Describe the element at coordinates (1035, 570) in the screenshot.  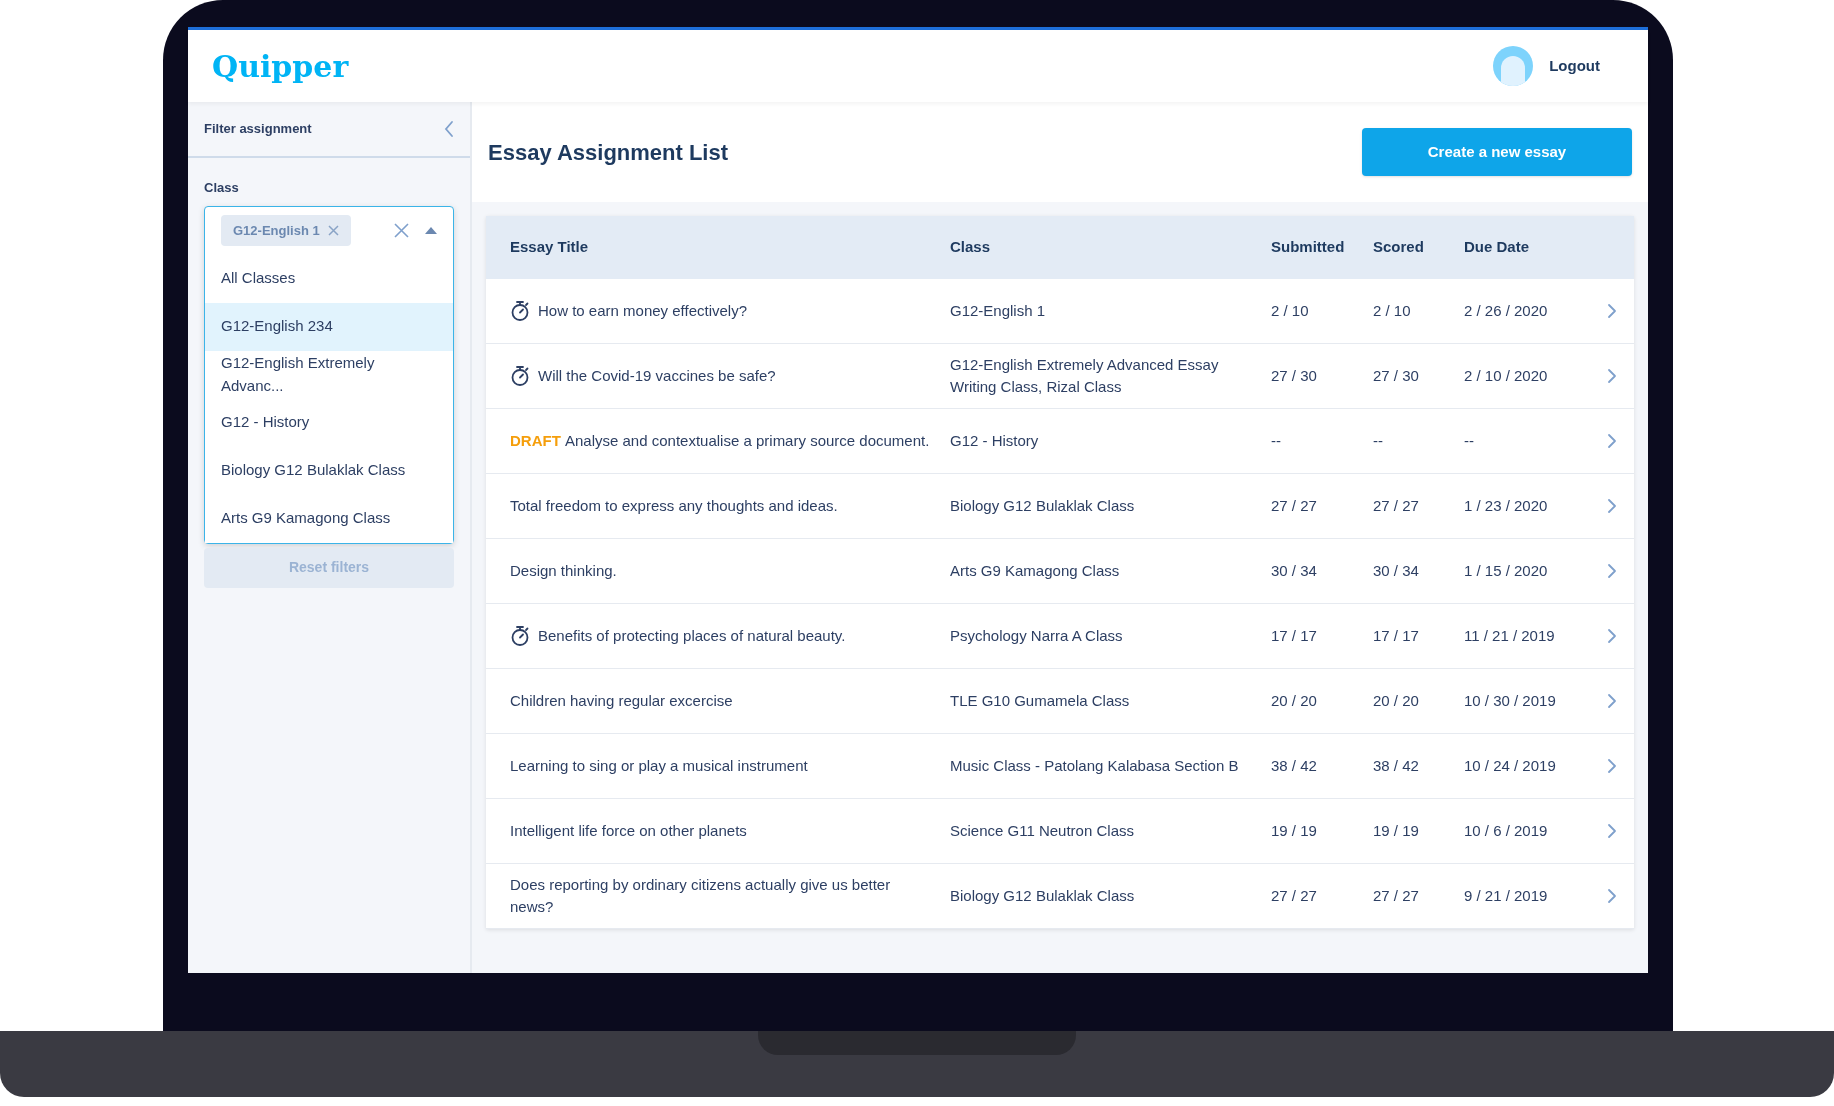
I see `class-cell-text: Arts G9 Kamagong Class` at that location.